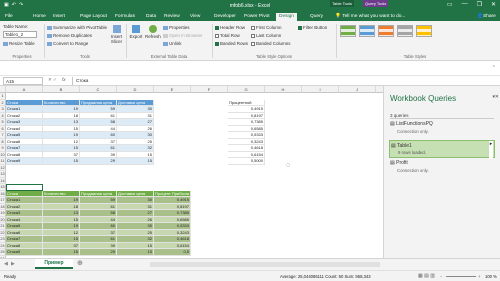  Describe the element at coordinates (225, 17) in the screenshot. I see `tab-developer: Developer` at that location.